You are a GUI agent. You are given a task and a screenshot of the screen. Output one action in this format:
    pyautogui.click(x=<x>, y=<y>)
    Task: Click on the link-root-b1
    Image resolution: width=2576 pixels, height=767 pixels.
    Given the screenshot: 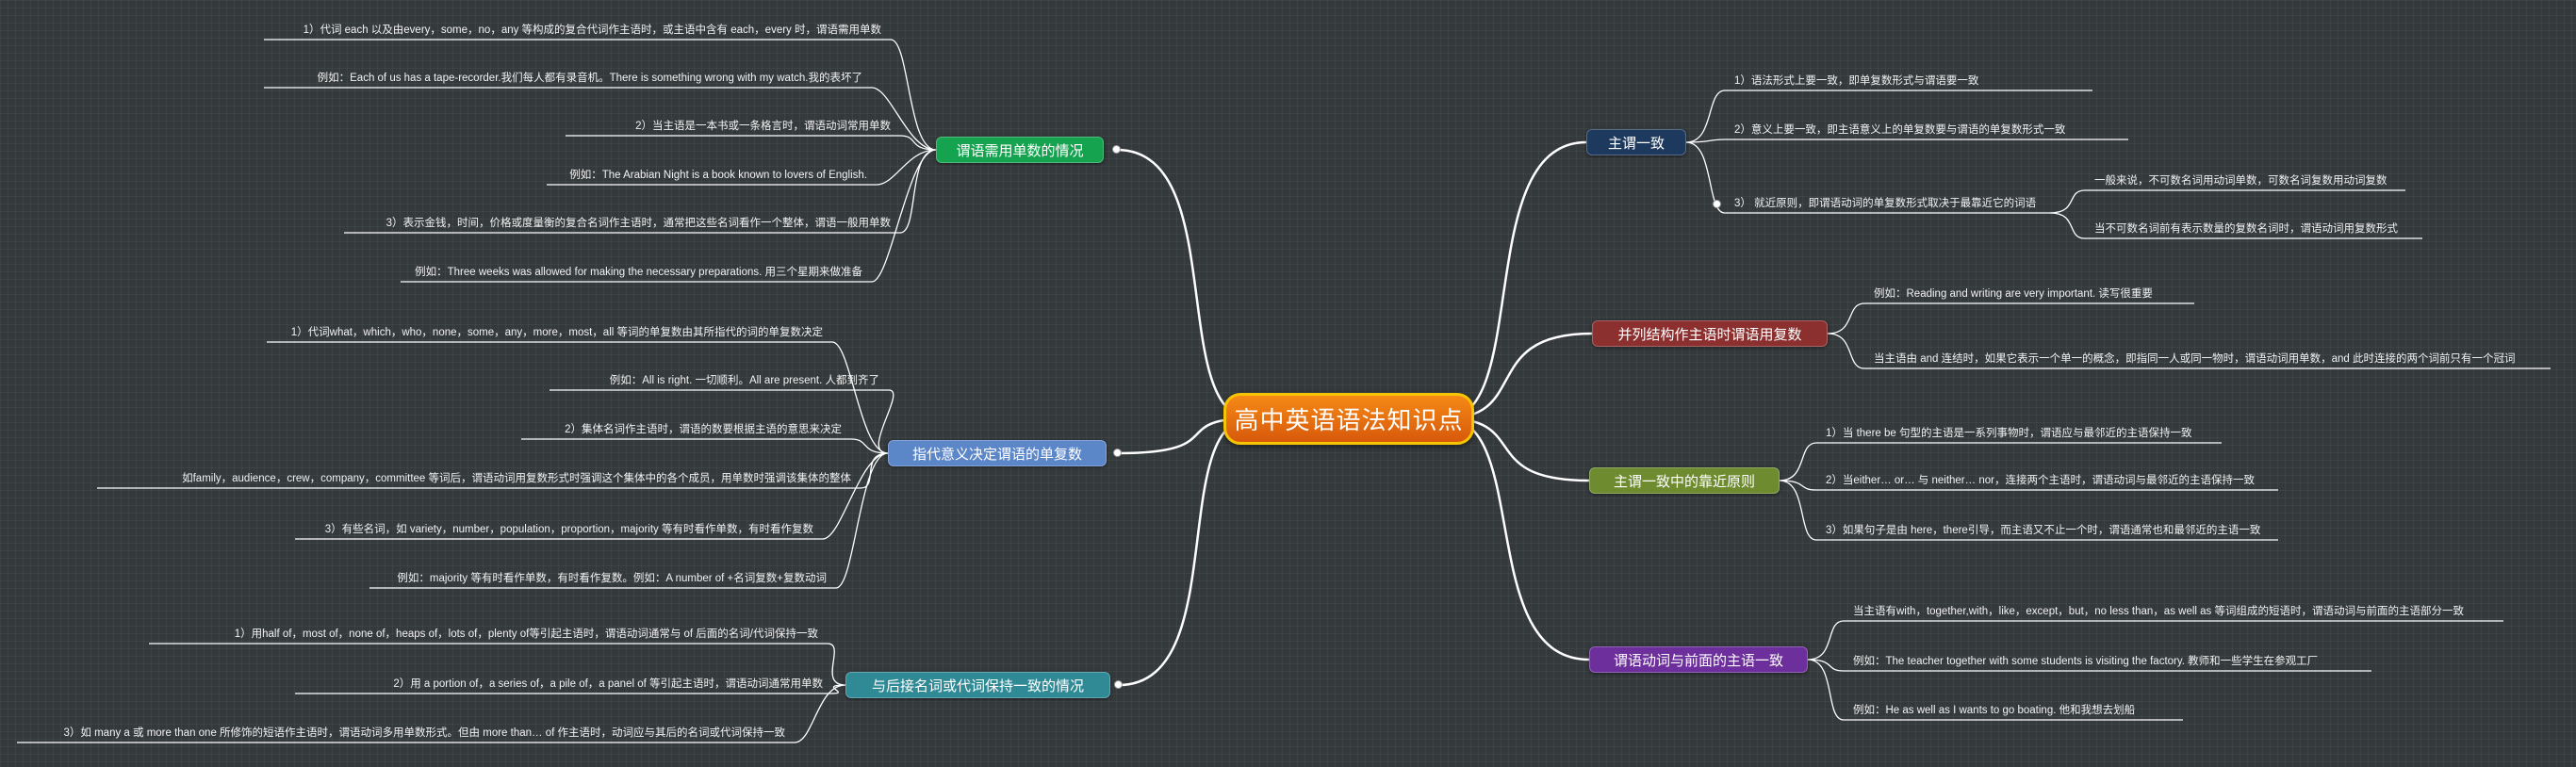 What is the action you would take?
    pyautogui.click(x=1516, y=280)
    